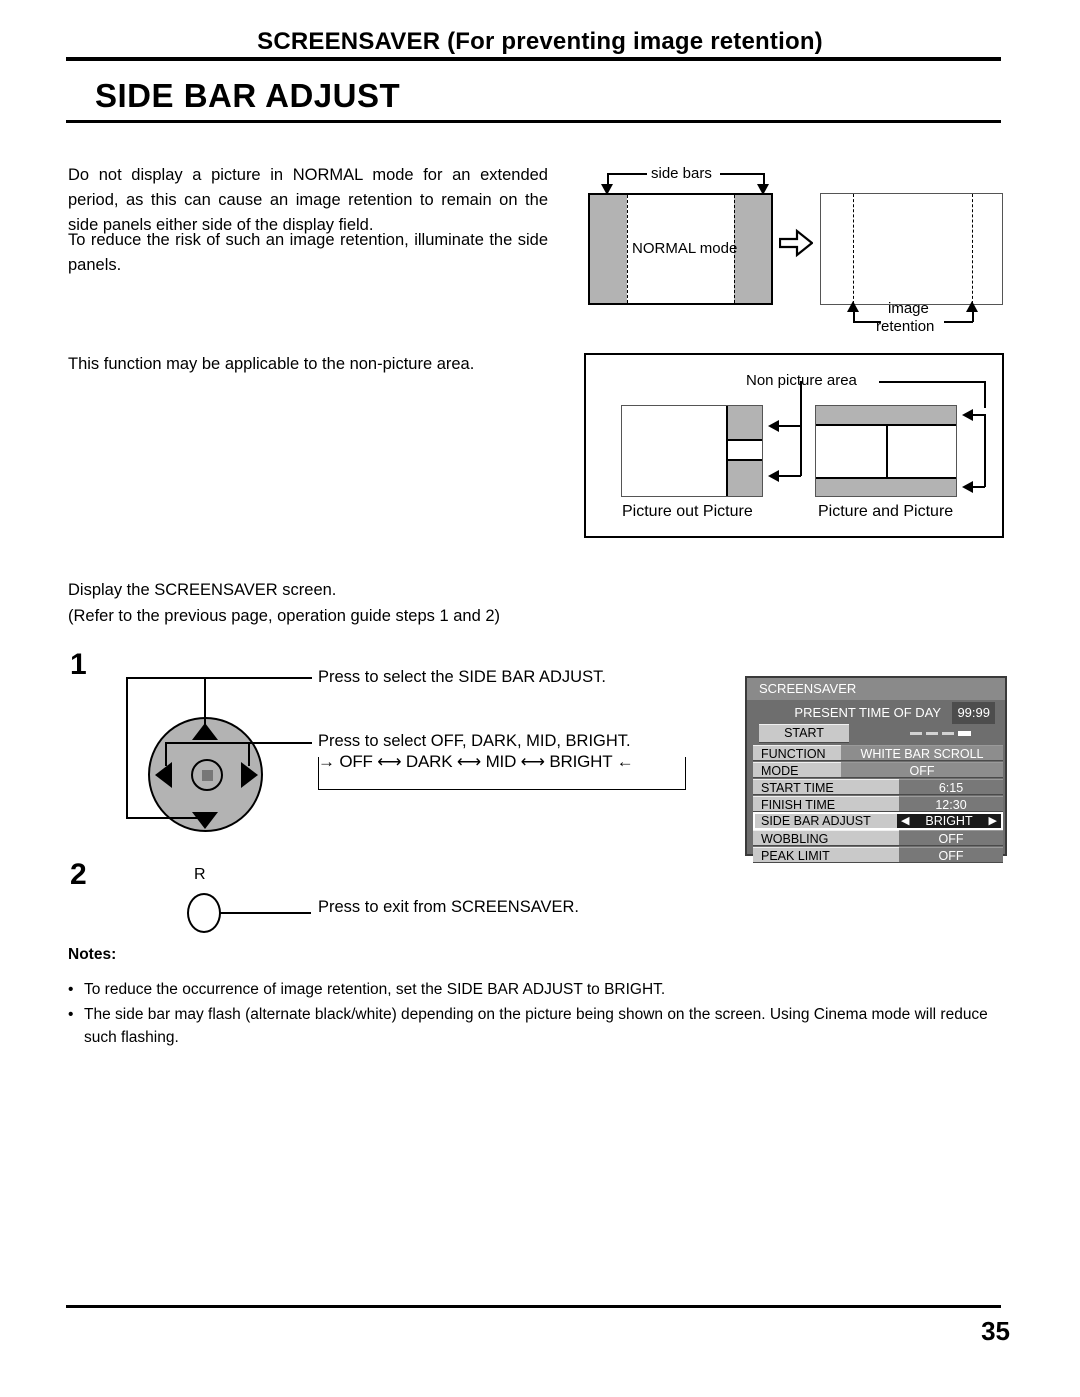 This screenshot has height=1397, width=1080. I want to click on osd-start-button: START, so click(804, 733).